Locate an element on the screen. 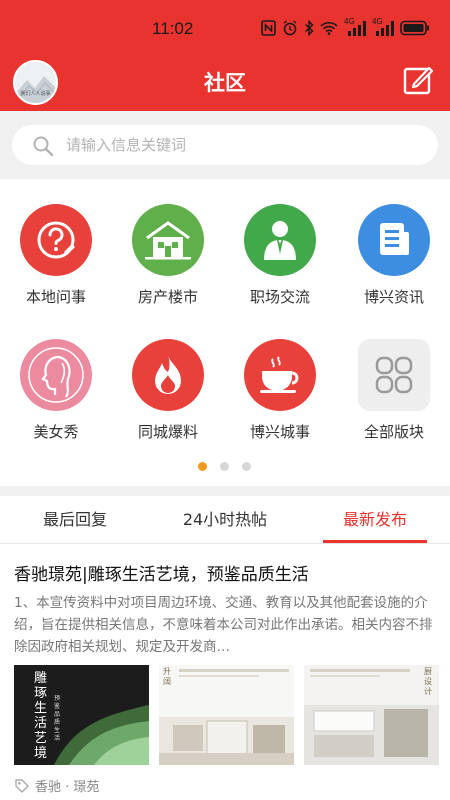 This screenshot has width=450, height=800. battery-icon is located at coordinates (414, 28).